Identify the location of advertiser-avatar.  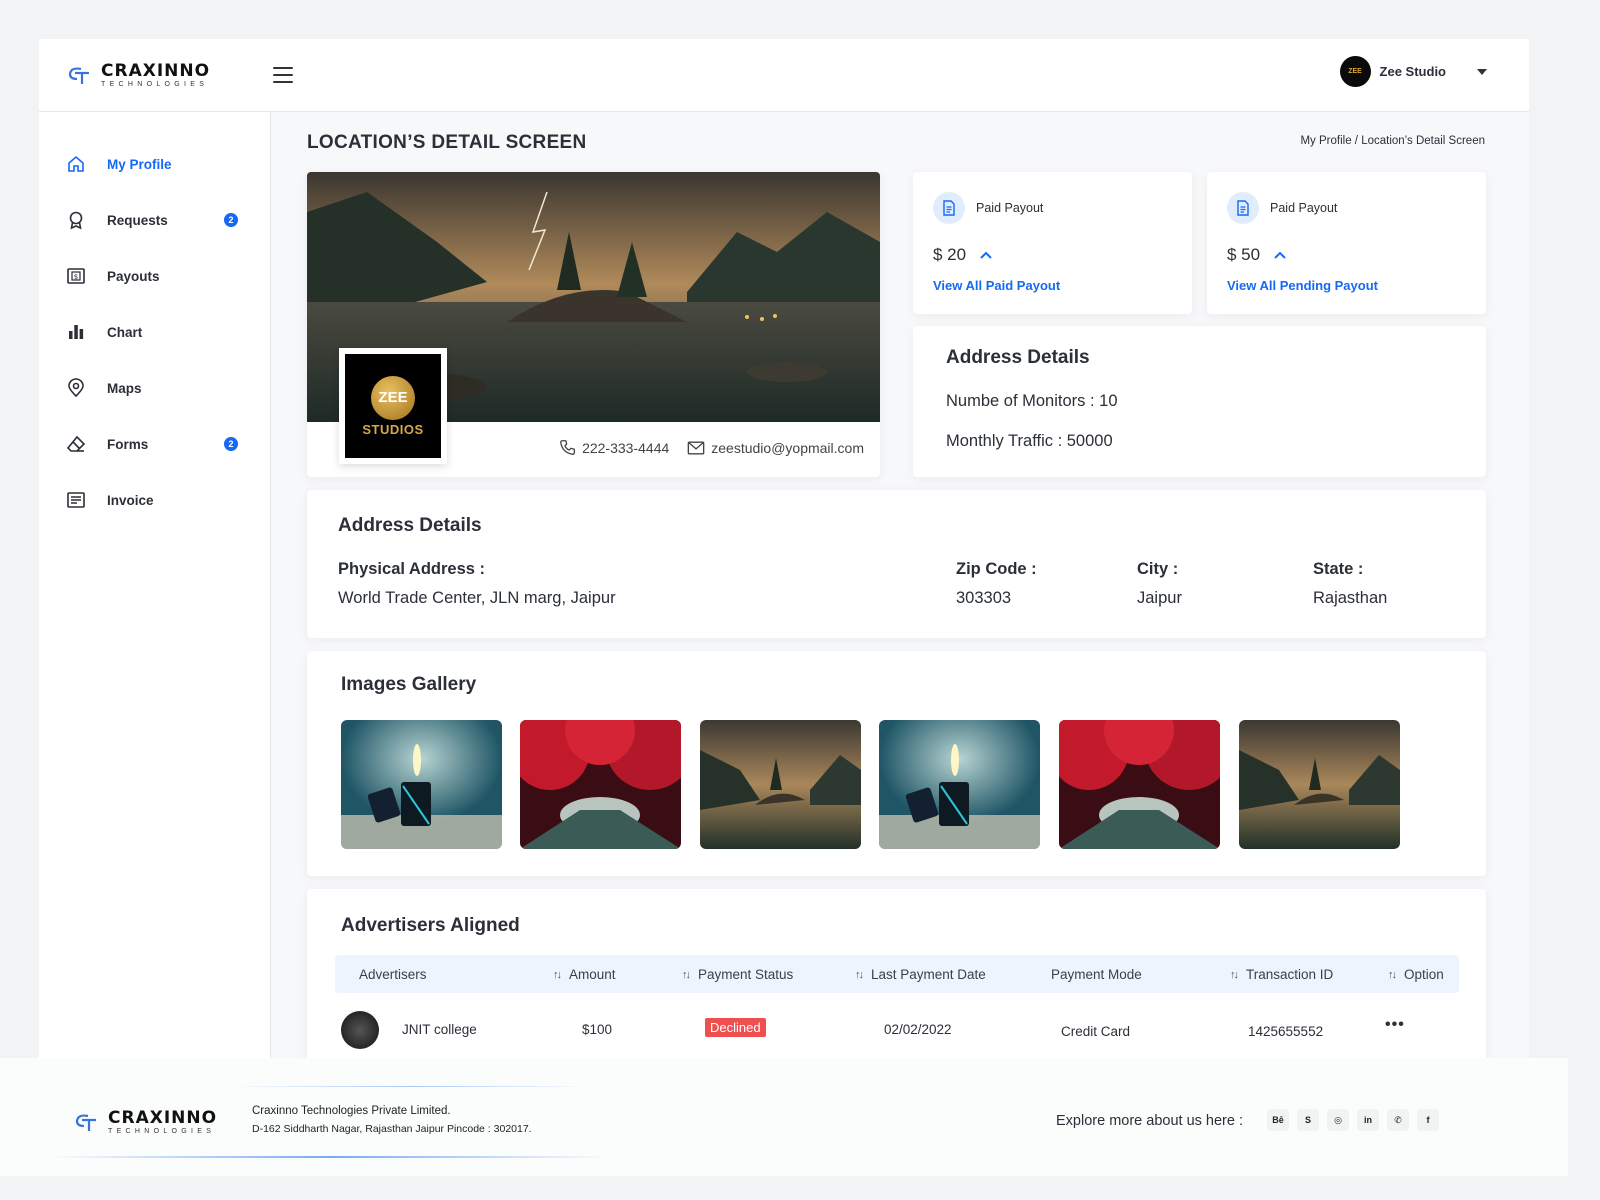
(360, 1030).